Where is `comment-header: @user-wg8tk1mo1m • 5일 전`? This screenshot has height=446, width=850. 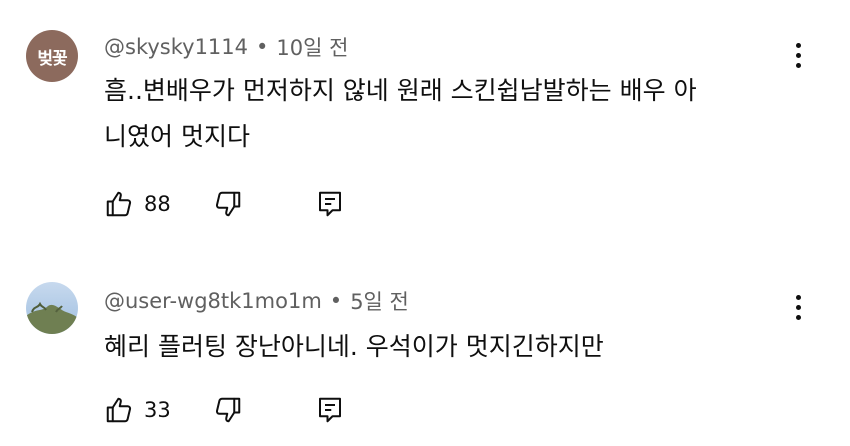 comment-header: @user-wg8tk1mo1m • 5일 전 is located at coordinates (256, 301).